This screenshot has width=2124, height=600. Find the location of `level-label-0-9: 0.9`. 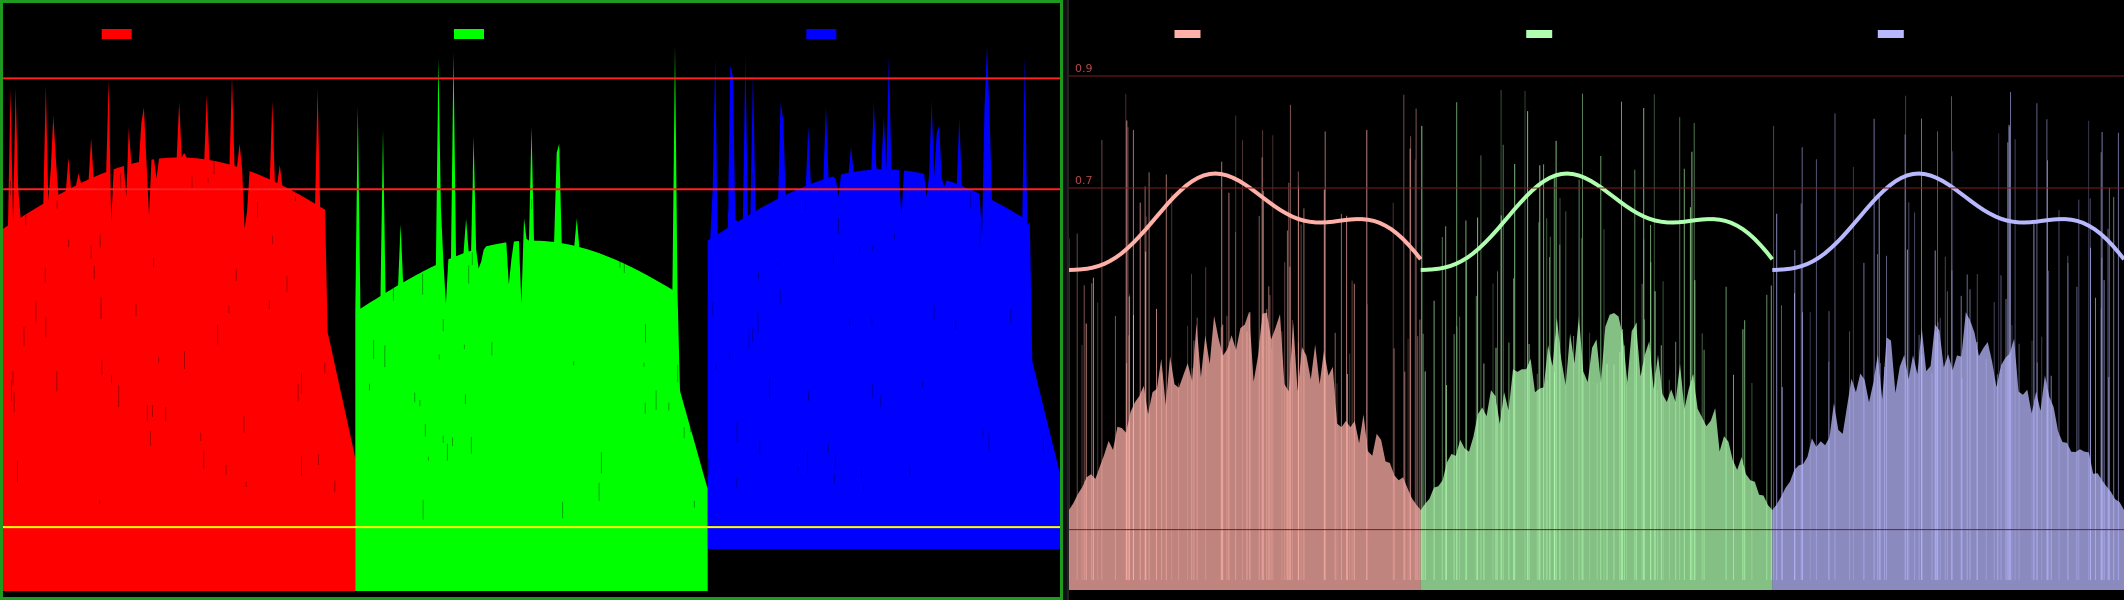

level-label-0-9: 0.9 is located at coordinates (1084, 68).